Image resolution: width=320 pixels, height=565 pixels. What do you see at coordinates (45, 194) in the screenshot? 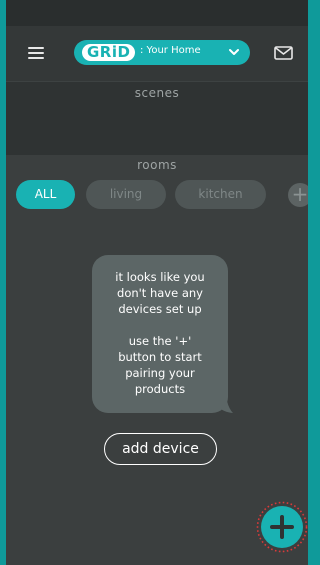
I see `room-chip-all: ALL` at bounding box center [45, 194].